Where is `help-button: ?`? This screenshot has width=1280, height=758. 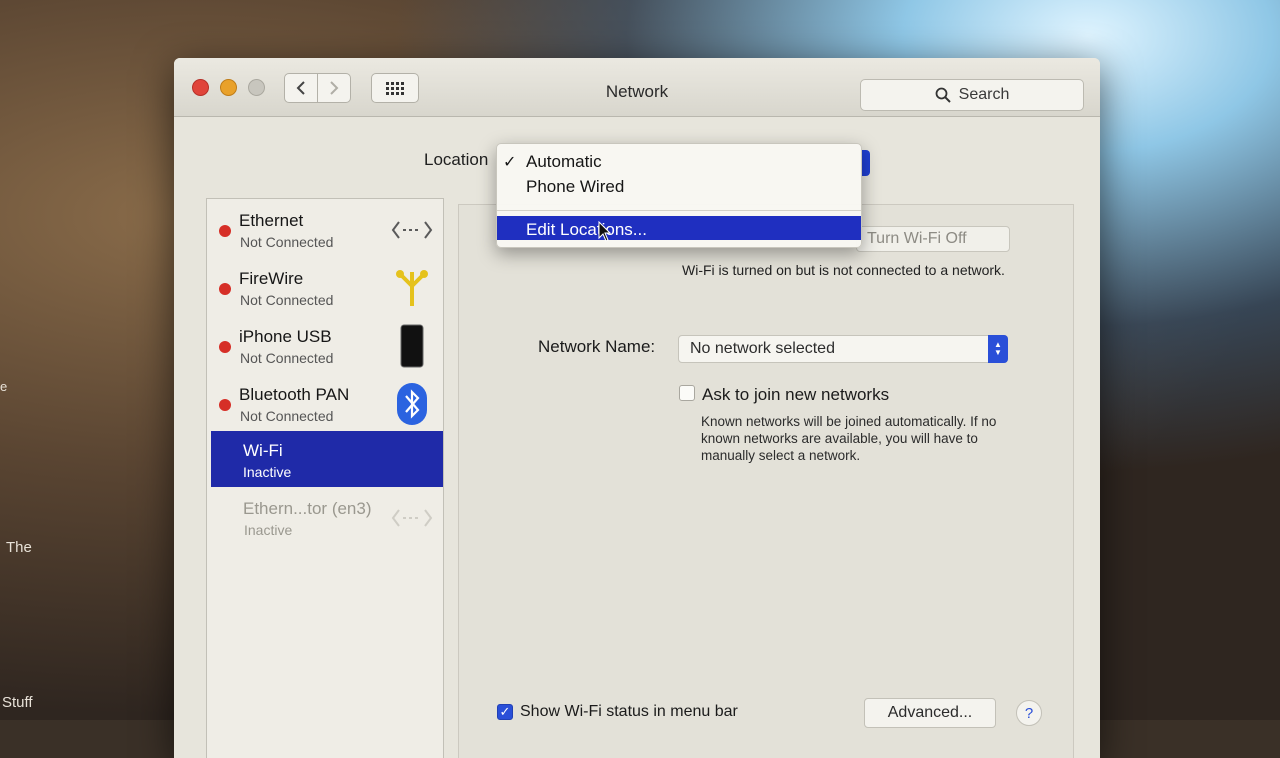 help-button: ? is located at coordinates (1029, 713).